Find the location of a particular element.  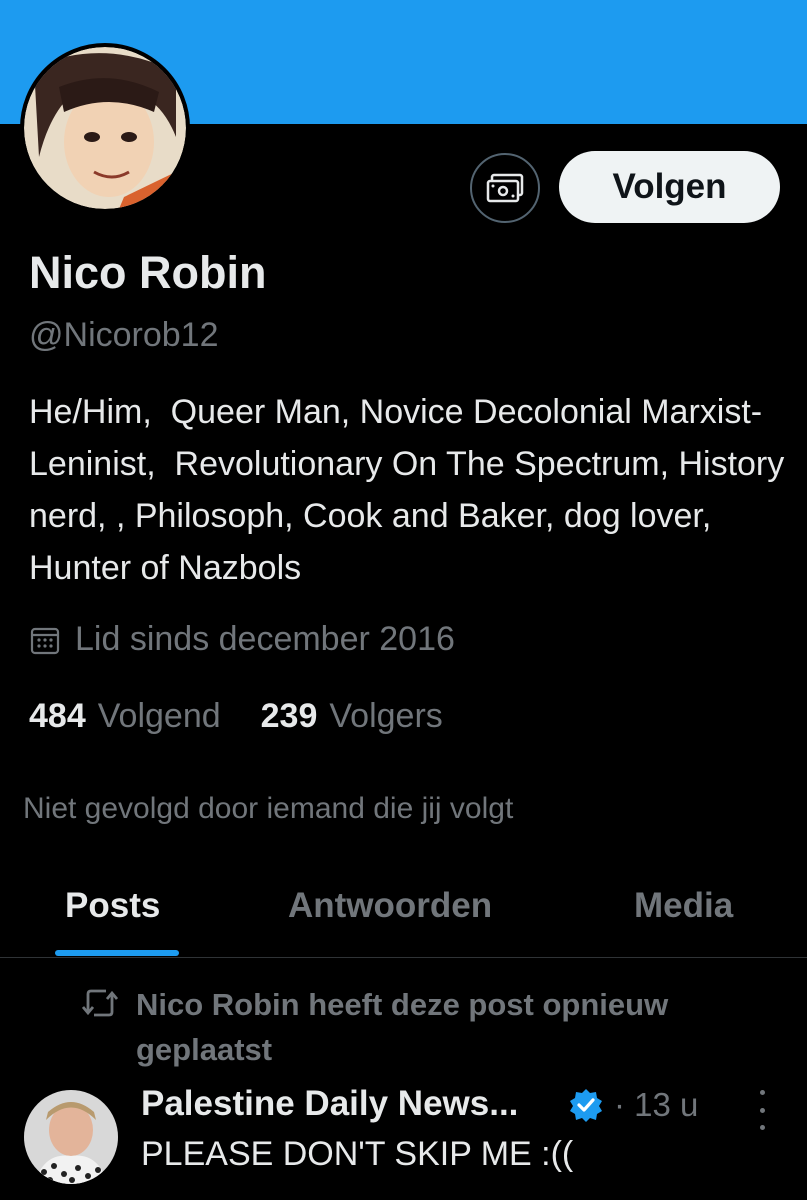

tab-replies: Antwoorden is located at coordinates (390, 906).